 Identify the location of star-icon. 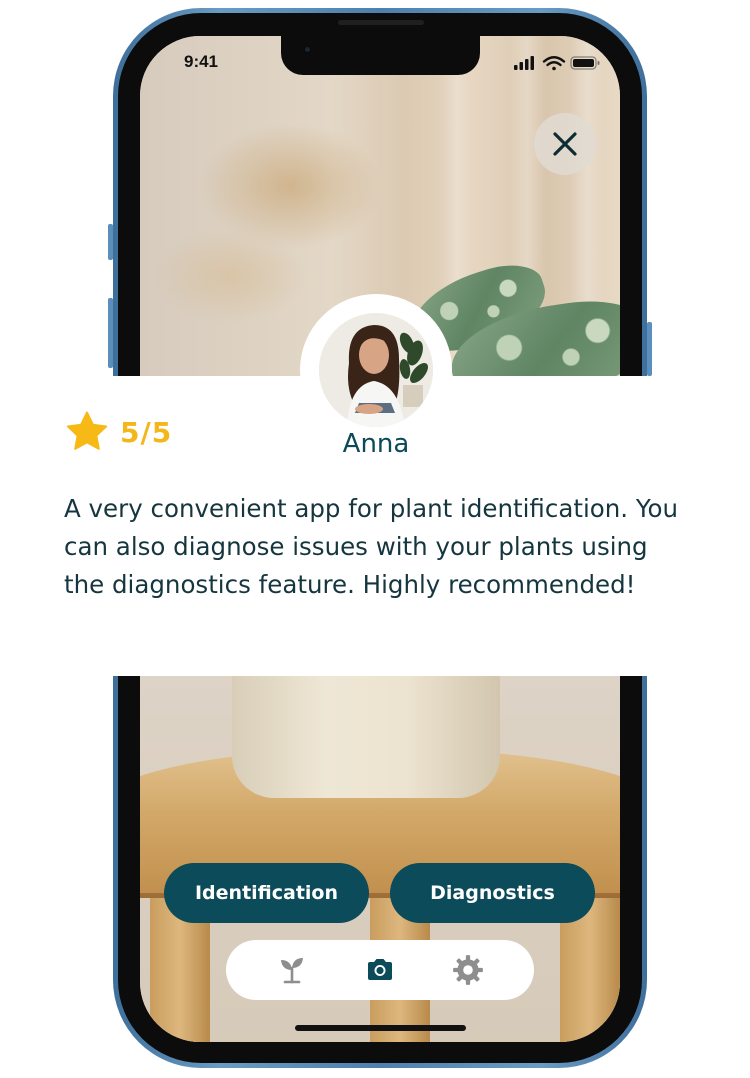
(87, 430).